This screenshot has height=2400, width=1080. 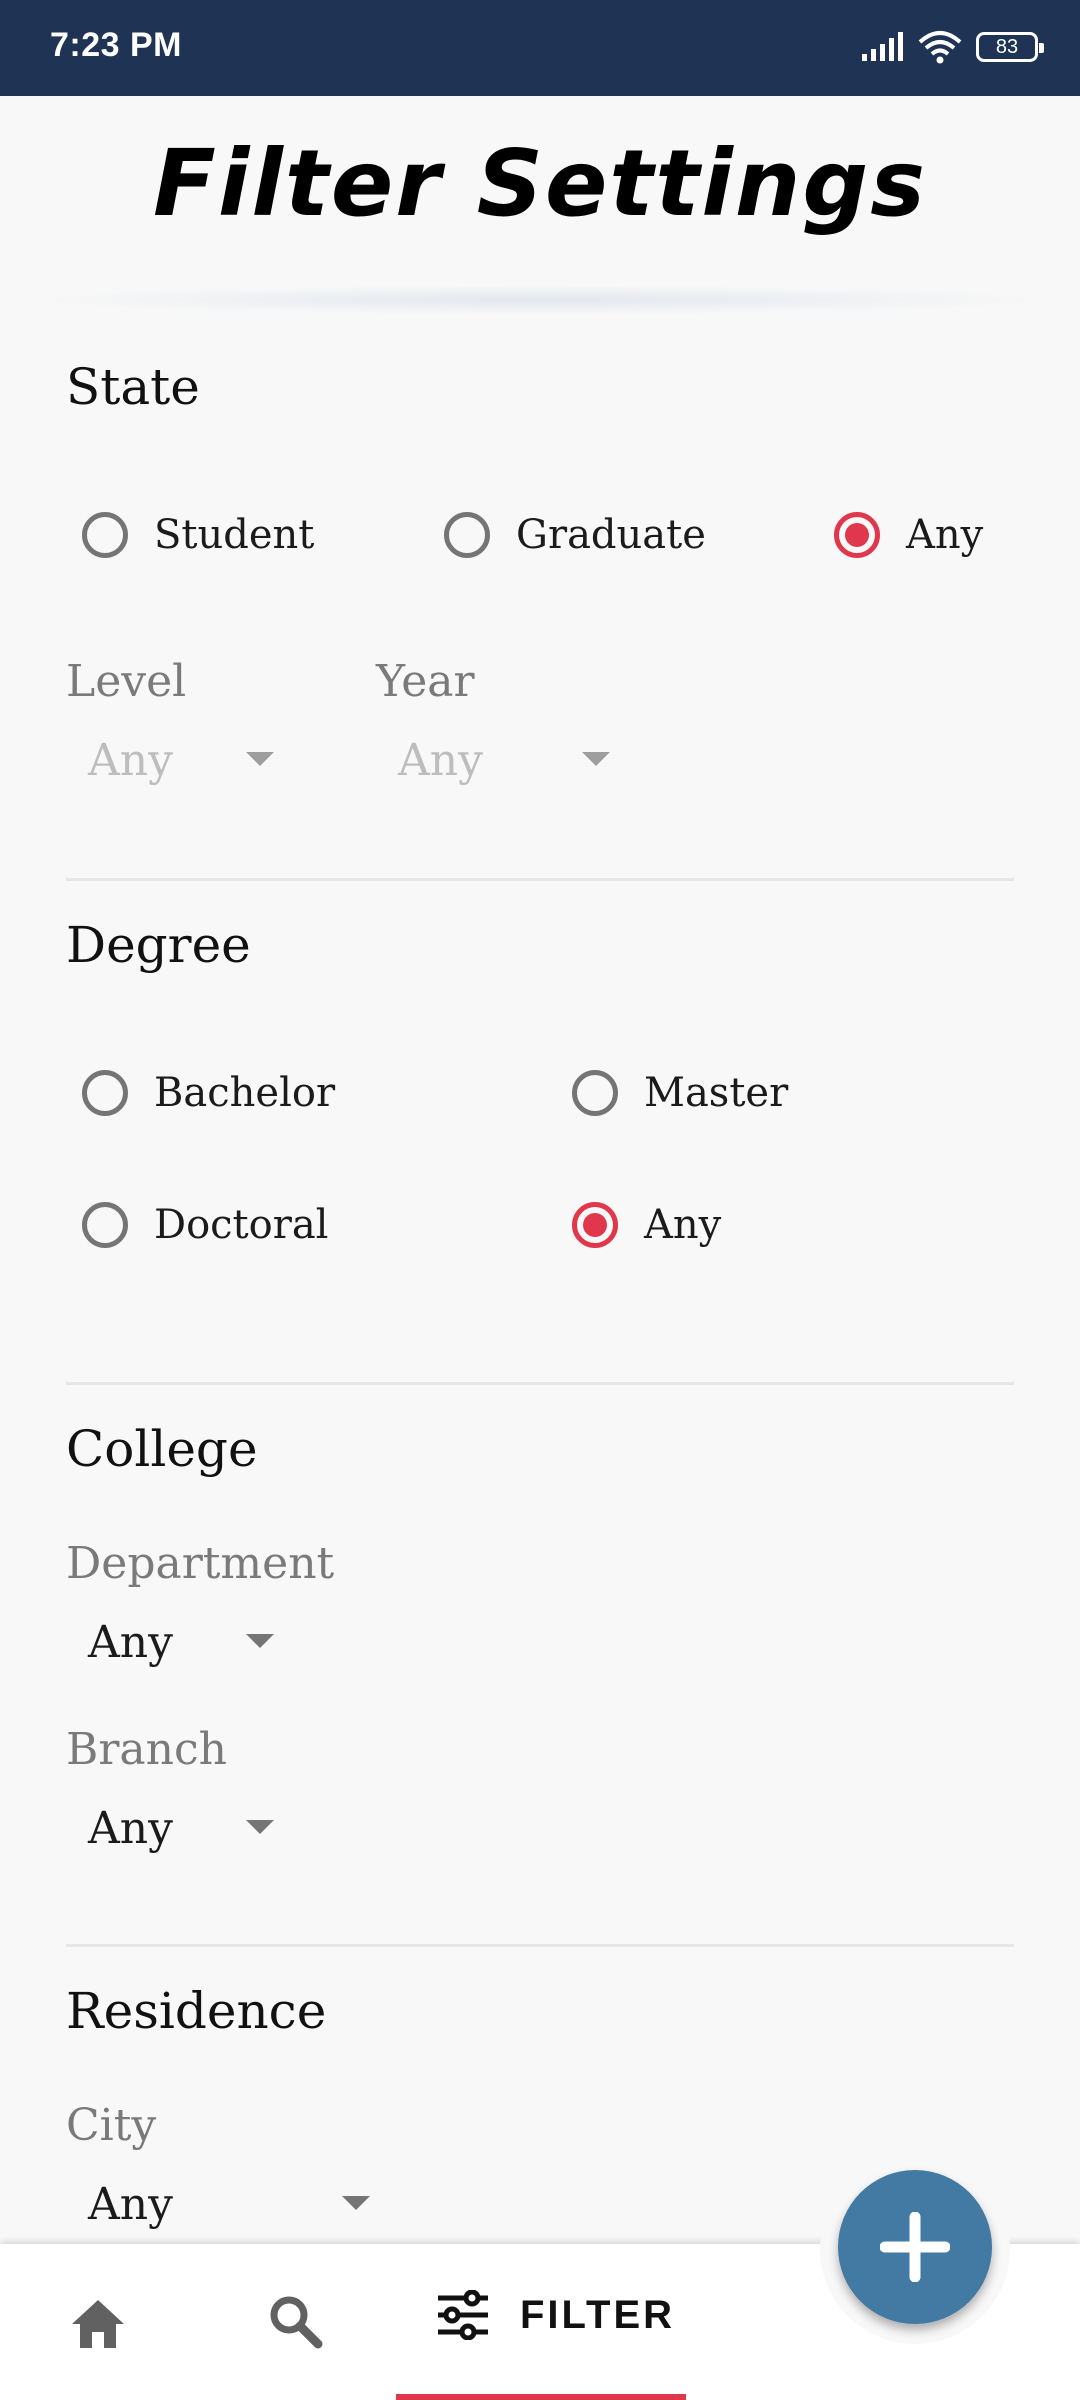 I want to click on state-radio-student: Student, so click(x=198, y=535).